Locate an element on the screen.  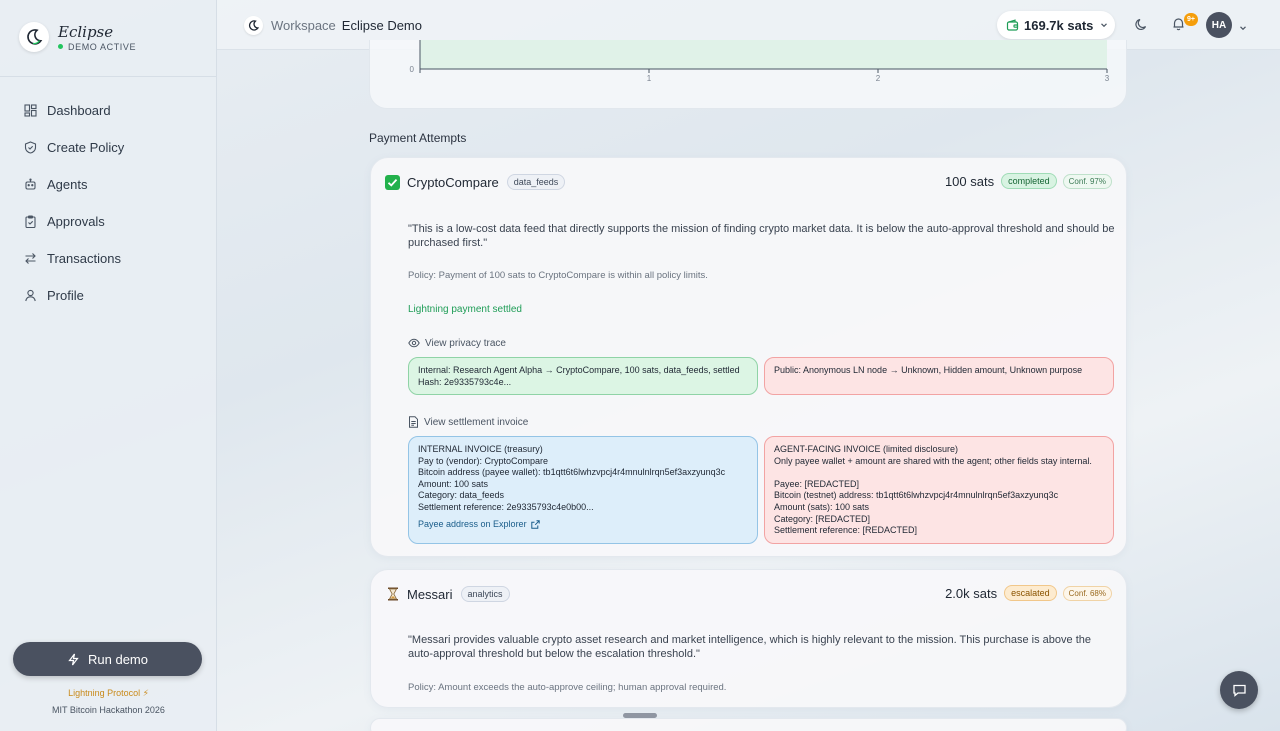
chat-icon is located at coordinates (1239, 690).